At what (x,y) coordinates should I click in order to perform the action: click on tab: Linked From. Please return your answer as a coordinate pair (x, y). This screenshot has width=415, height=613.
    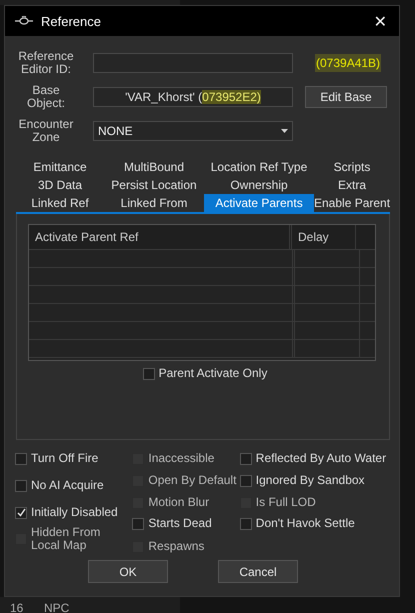
    Looking at the image, I should click on (154, 203).